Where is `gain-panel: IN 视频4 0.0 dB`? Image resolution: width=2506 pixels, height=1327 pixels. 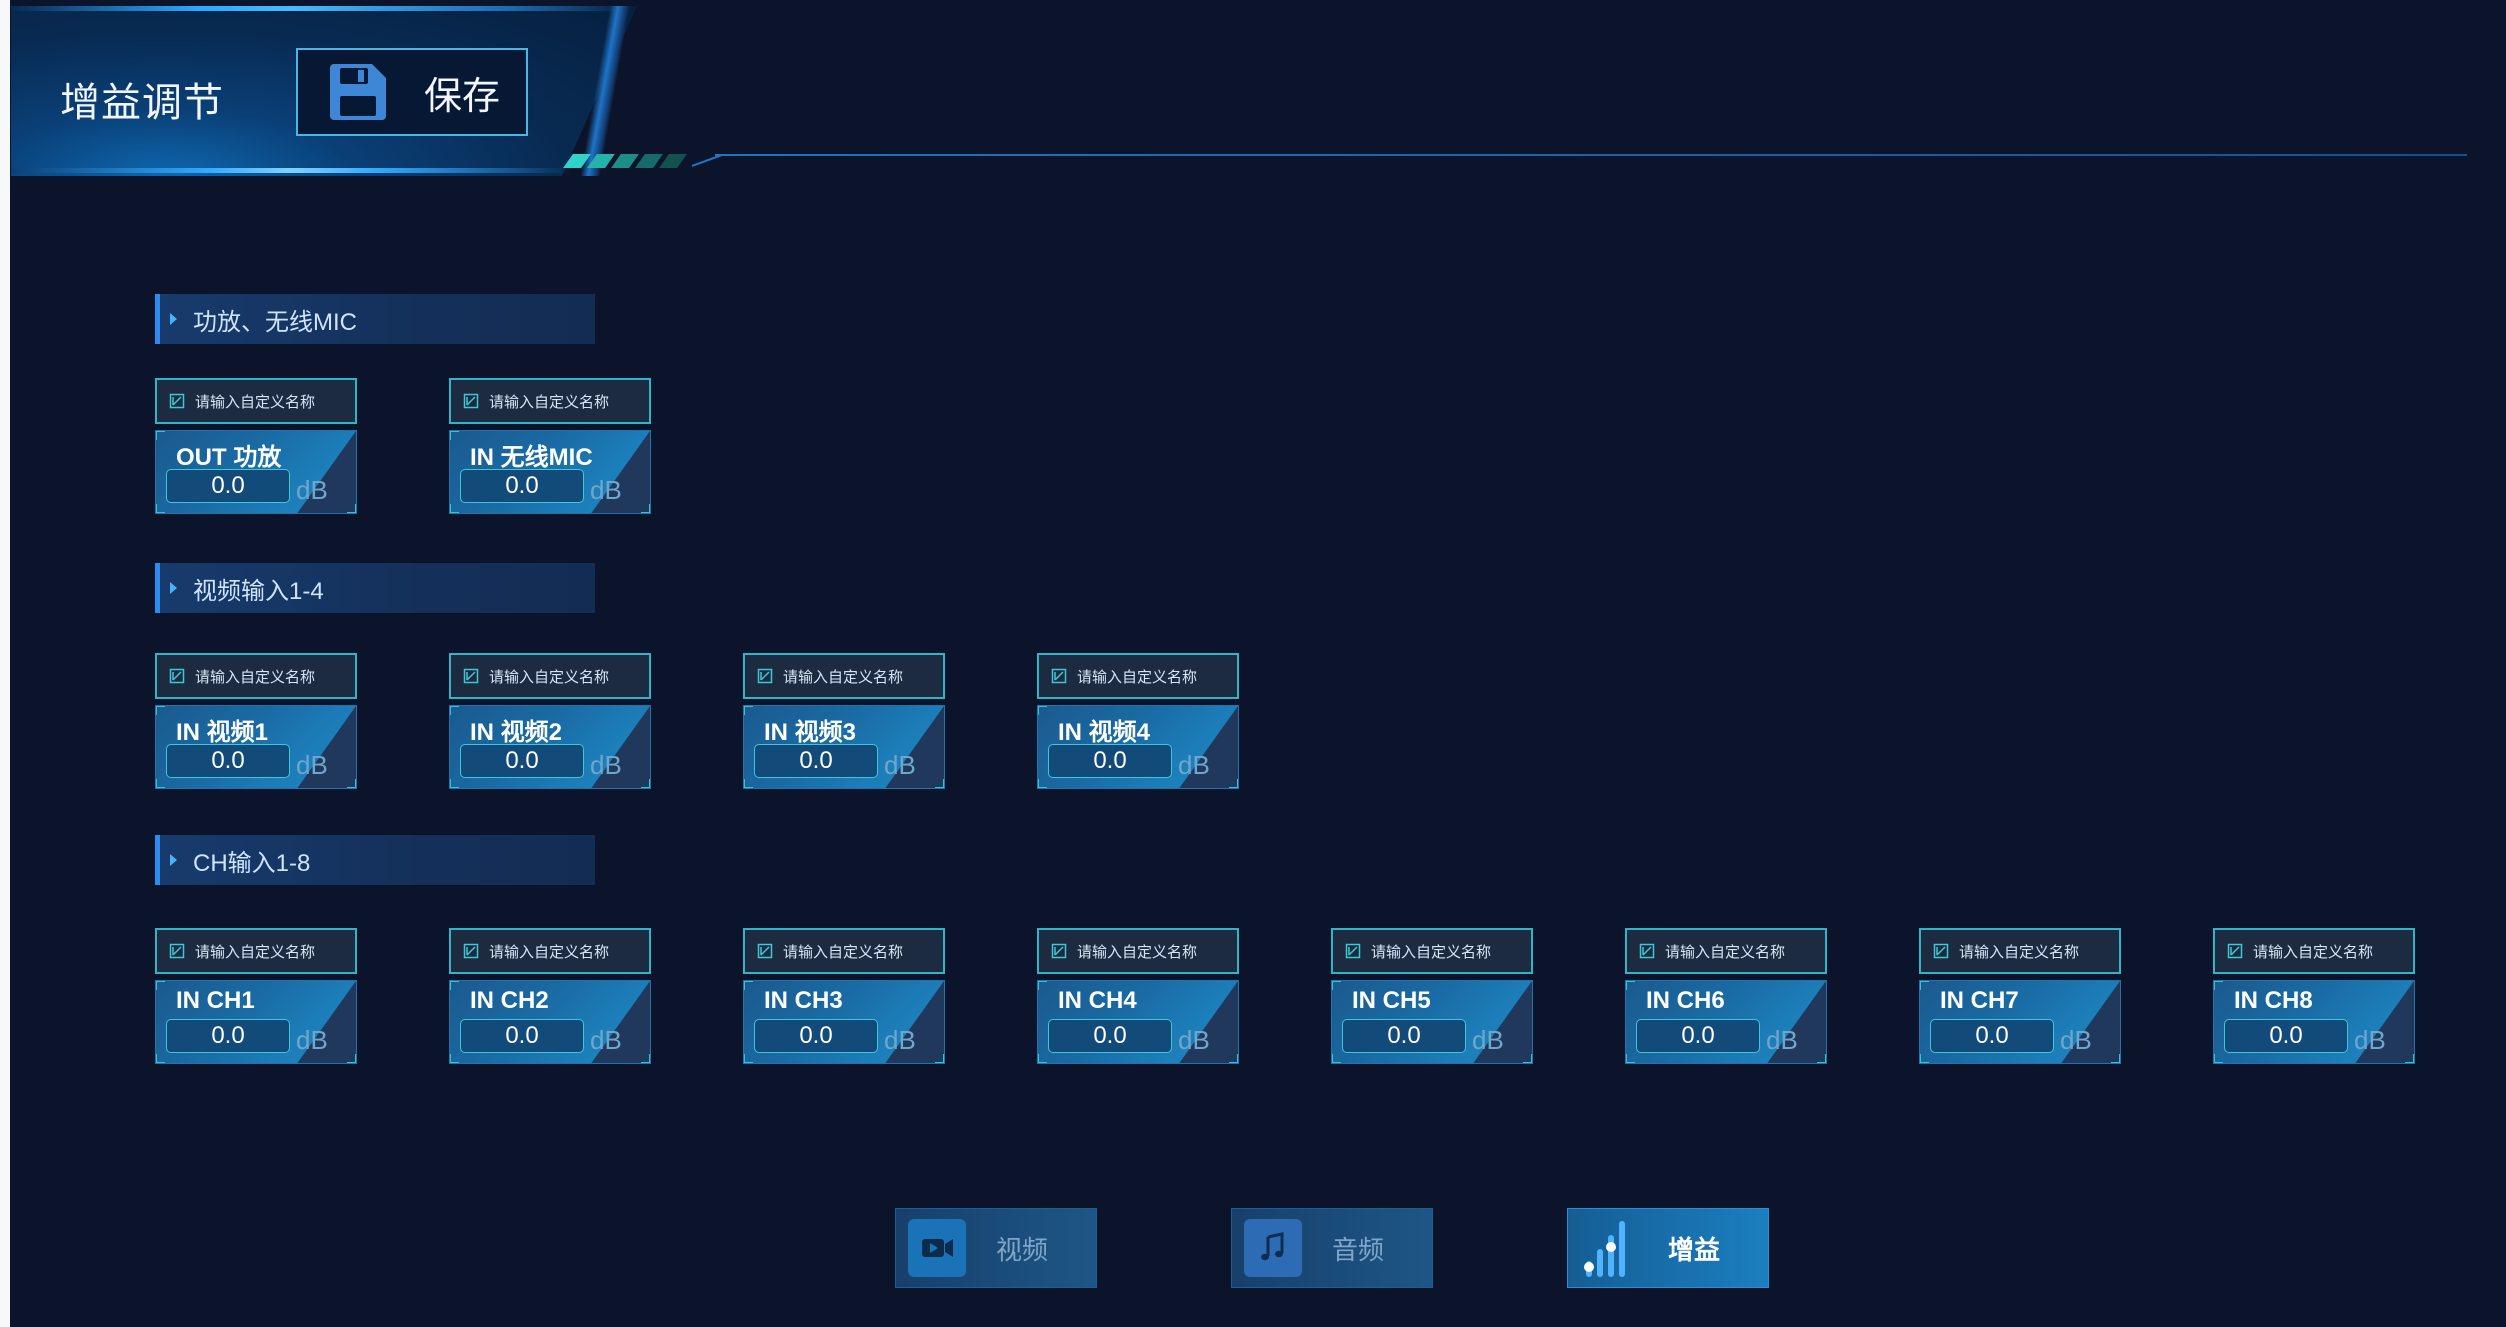 gain-panel: IN 视频4 0.0 dB is located at coordinates (1138, 747).